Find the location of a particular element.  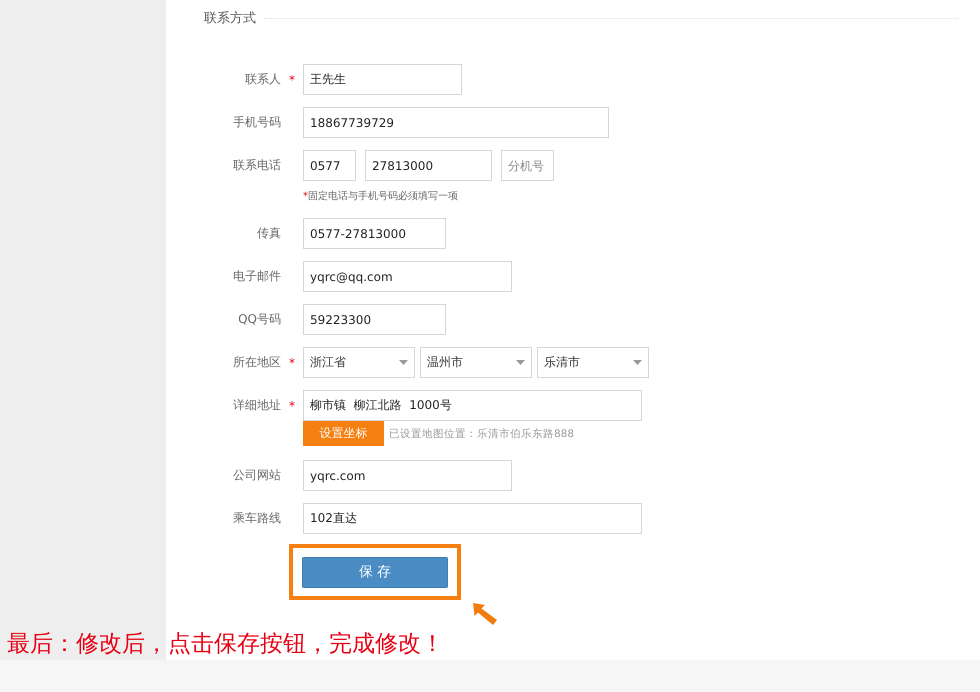

input-field: yqrc@qq.com is located at coordinates (407, 276).